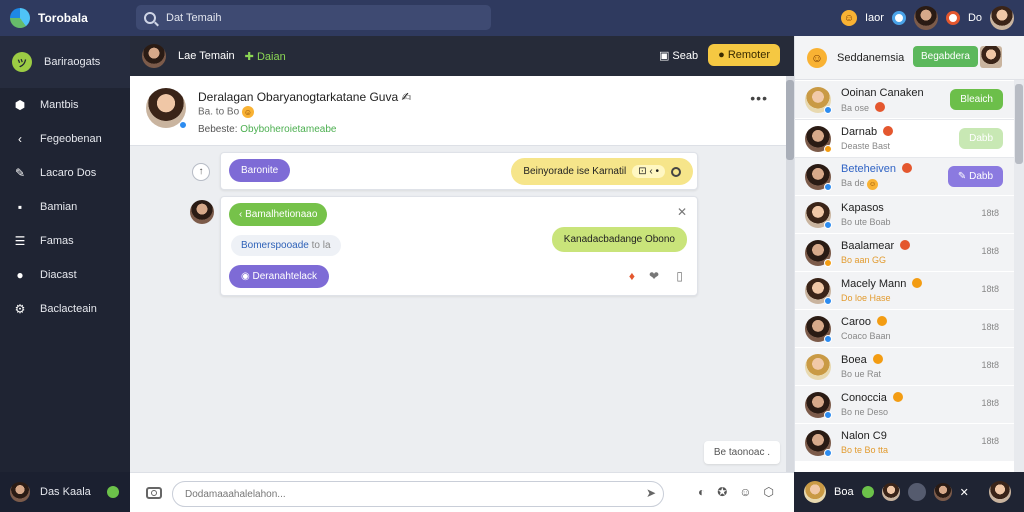 This screenshot has width=1024, height=512. Describe the element at coordinates (278, 214) in the screenshot. I see `message-tag: ‹ Bamalhetionaao` at that location.